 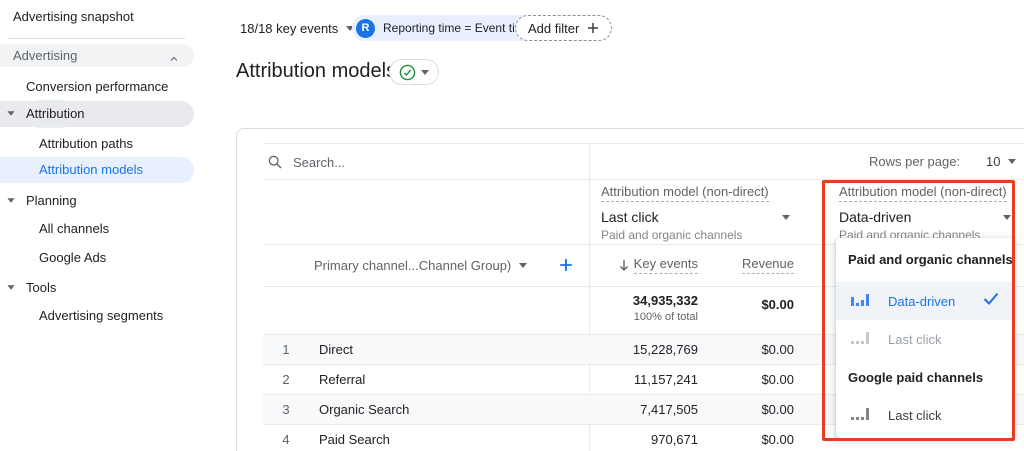 I want to click on sidebar-section-advertising: Advertising, so click(x=97, y=55).